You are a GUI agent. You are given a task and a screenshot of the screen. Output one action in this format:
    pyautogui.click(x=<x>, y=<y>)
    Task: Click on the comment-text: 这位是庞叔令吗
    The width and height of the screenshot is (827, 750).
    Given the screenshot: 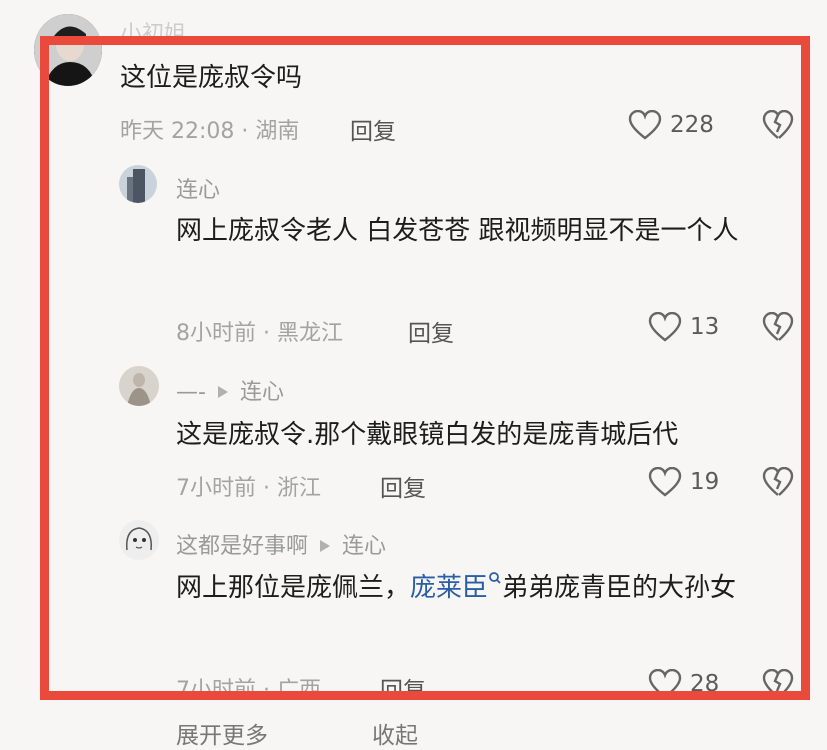 What is the action you would take?
    pyautogui.click(x=211, y=78)
    